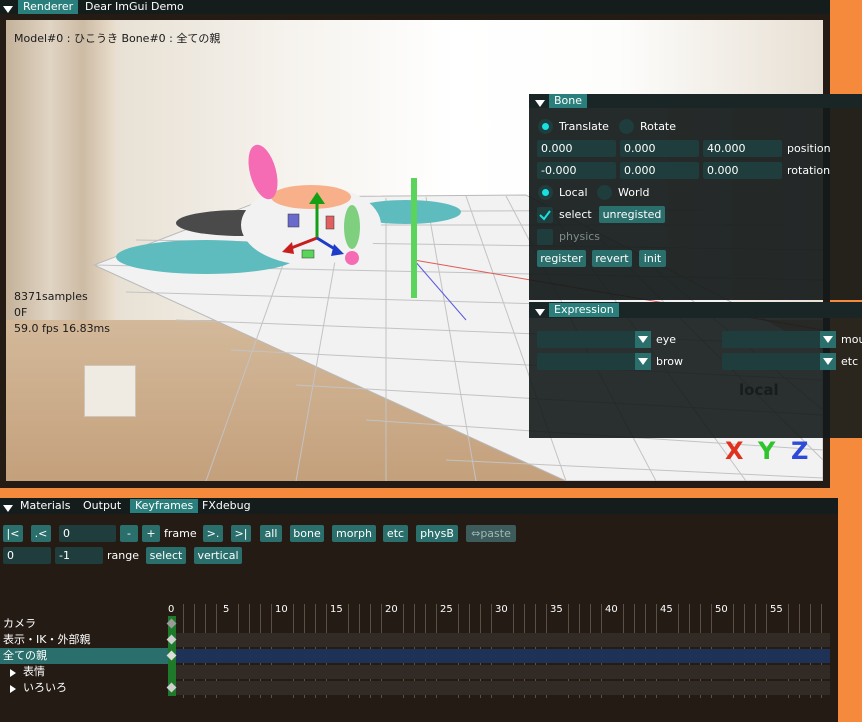  I want to click on range-end-input: -1, so click(79, 555).